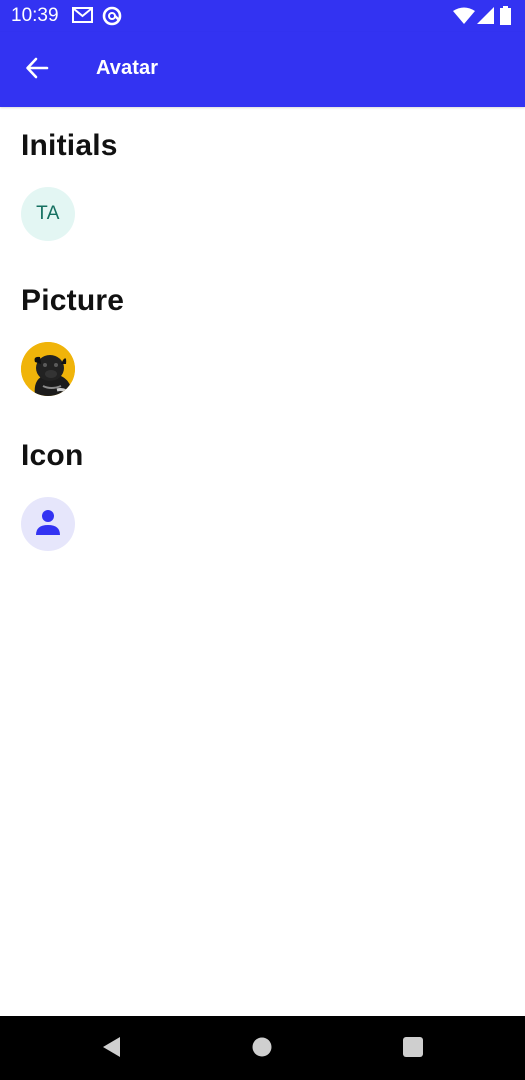 This screenshot has width=525, height=1080. Describe the element at coordinates (485, 18) in the screenshot. I see `signal-icon` at that location.